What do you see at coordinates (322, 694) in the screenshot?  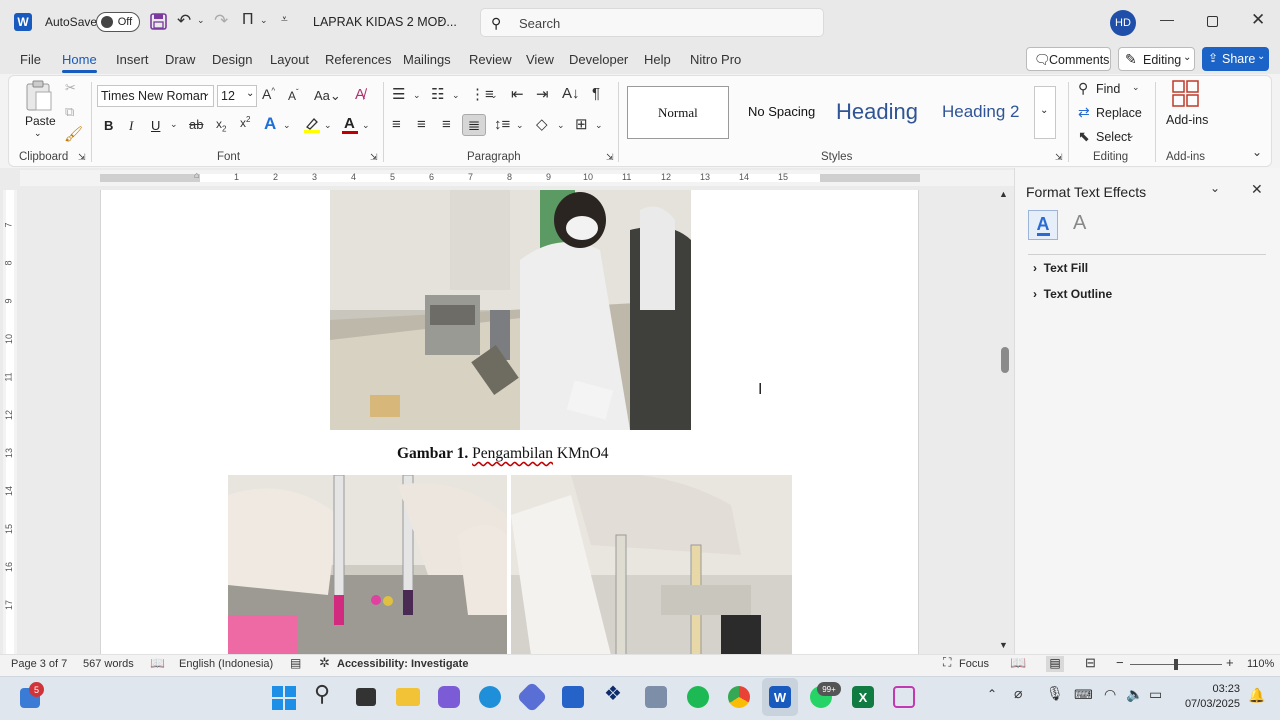 I see `taskbar-search-icon: ⚲` at bounding box center [322, 694].